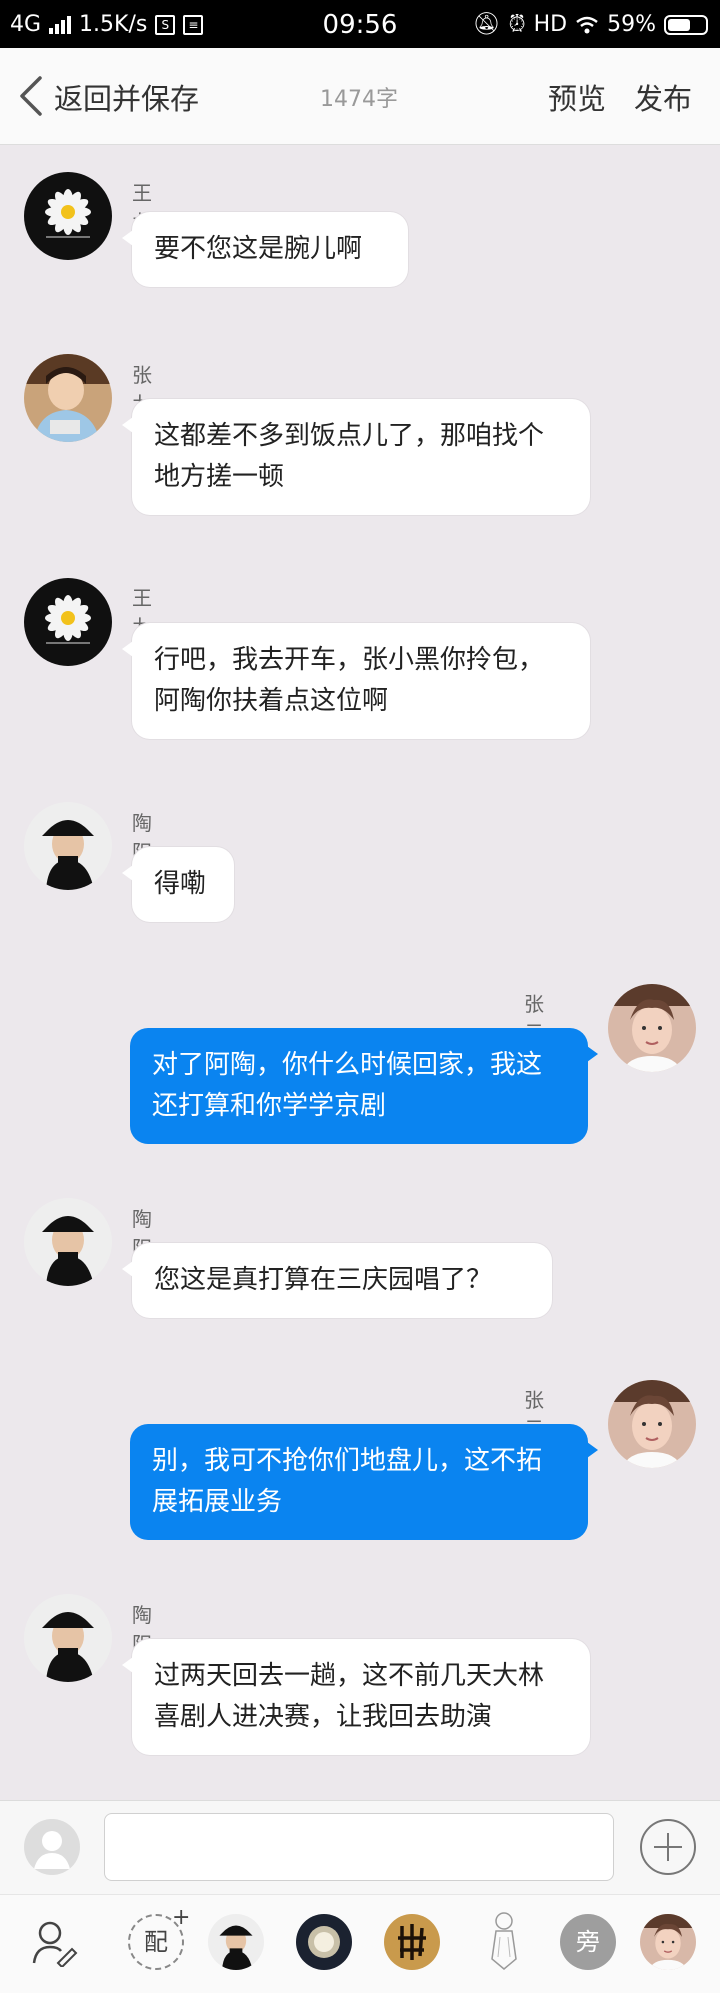  Describe the element at coordinates (412, 1942) in the screenshot. I see `role-calligraphy-avatar` at that location.